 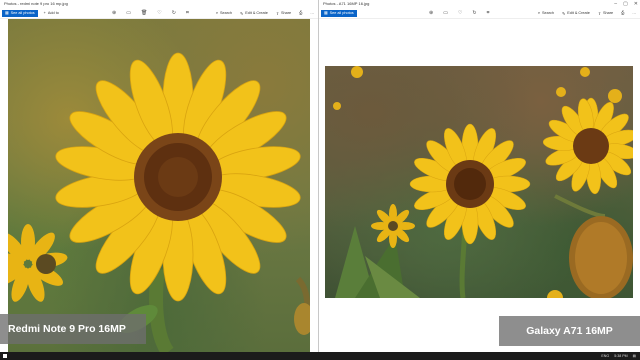 I want to click on see-all-photos-label: See all photos, so click(x=22, y=12).